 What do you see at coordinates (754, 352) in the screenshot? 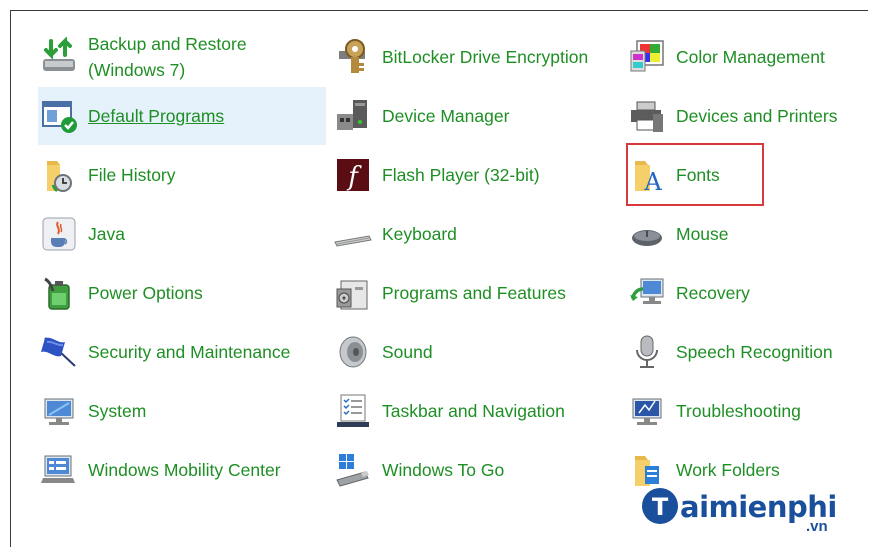
I see `item-label: Speech Recognition` at bounding box center [754, 352].